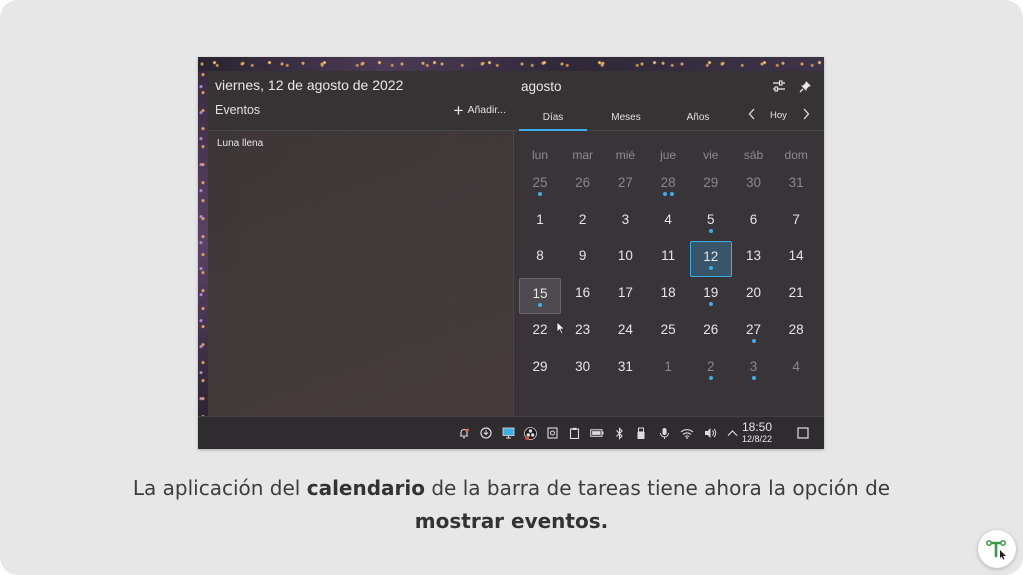  Describe the element at coordinates (711, 257) in the screenshot. I see `day-number: 12` at that location.